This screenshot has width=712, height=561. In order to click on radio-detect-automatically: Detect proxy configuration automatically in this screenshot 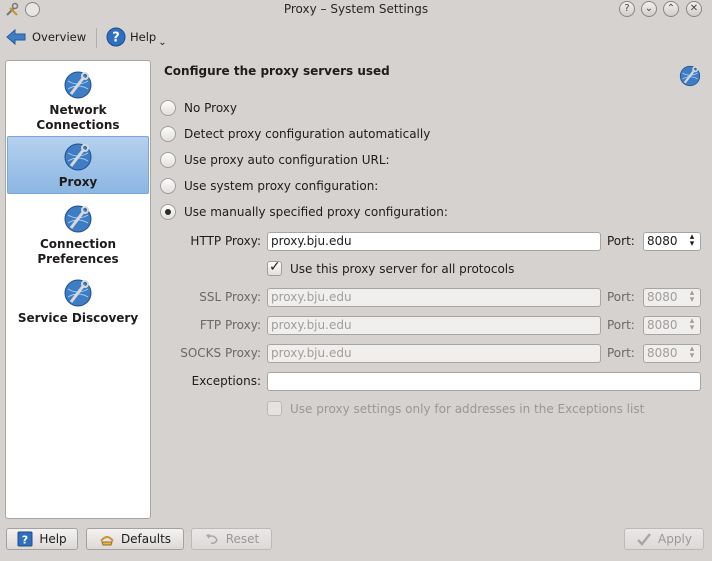, I will do `click(295, 134)`.